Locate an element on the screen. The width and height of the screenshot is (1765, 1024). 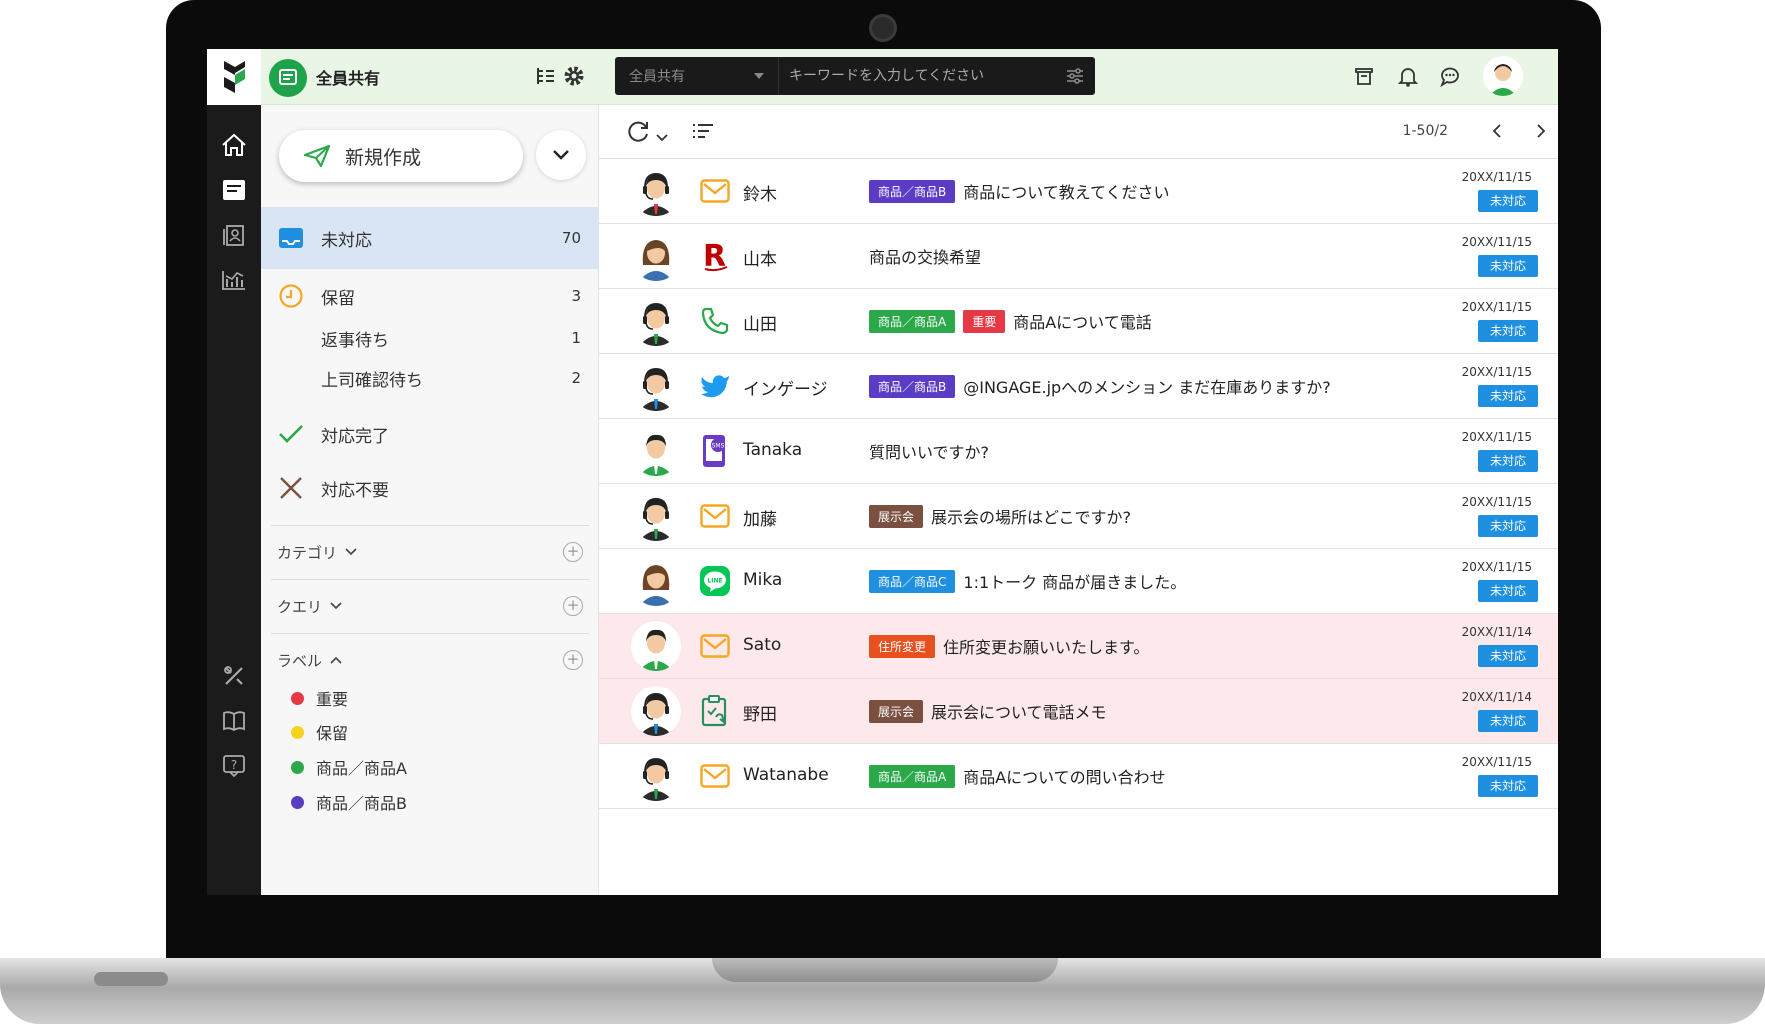
section-query: クエリ + is located at coordinates (430, 606).